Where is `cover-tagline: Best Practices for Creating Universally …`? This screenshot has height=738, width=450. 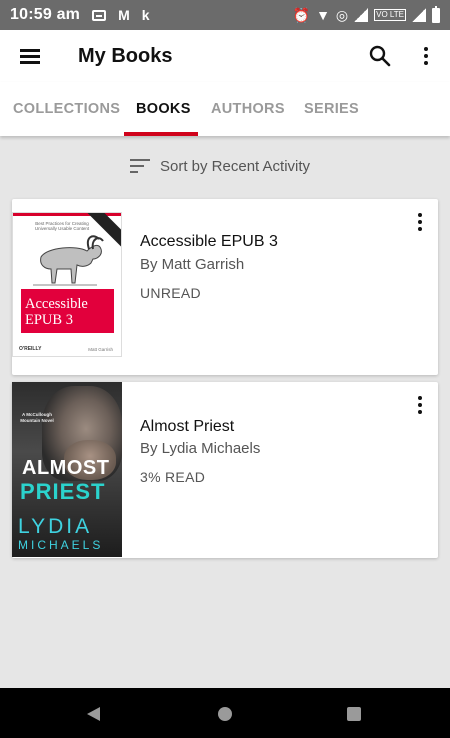
cover-tagline: Best Practices for Creating Universally … is located at coordinates (62, 226).